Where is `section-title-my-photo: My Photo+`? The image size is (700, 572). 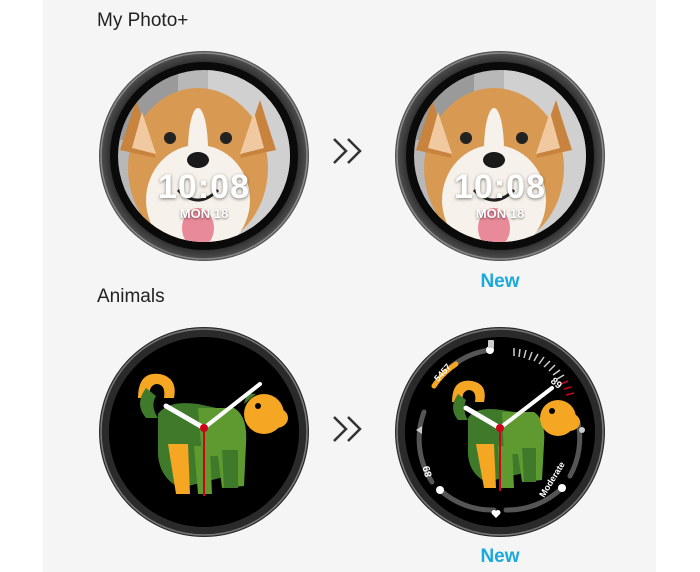 section-title-my-photo: My Photo+ is located at coordinates (143, 20).